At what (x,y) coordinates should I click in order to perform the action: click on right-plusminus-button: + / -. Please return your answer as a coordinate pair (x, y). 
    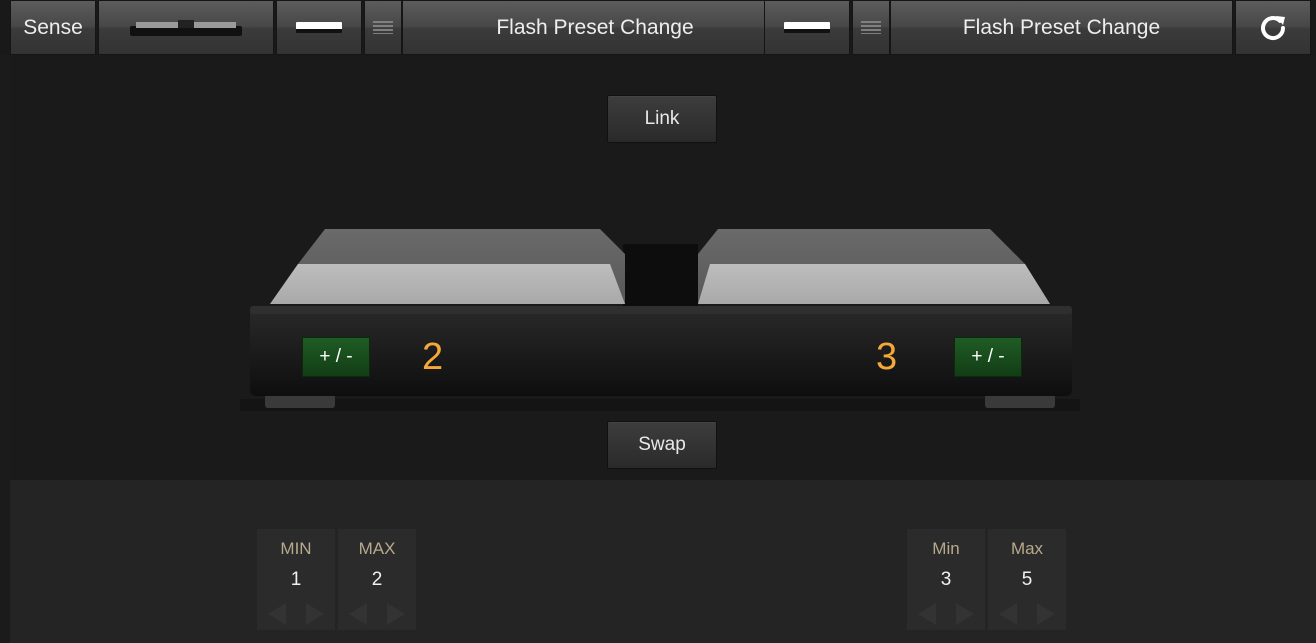
    Looking at the image, I should click on (988, 357).